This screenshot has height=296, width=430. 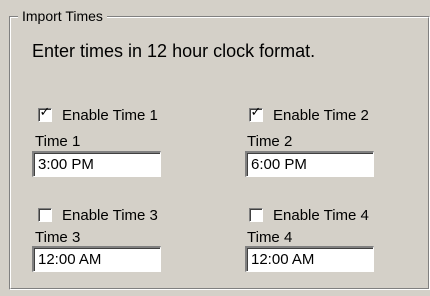 What do you see at coordinates (309, 164) in the screenshot?
I see `time-2-input` at bounding box center [309, 164].